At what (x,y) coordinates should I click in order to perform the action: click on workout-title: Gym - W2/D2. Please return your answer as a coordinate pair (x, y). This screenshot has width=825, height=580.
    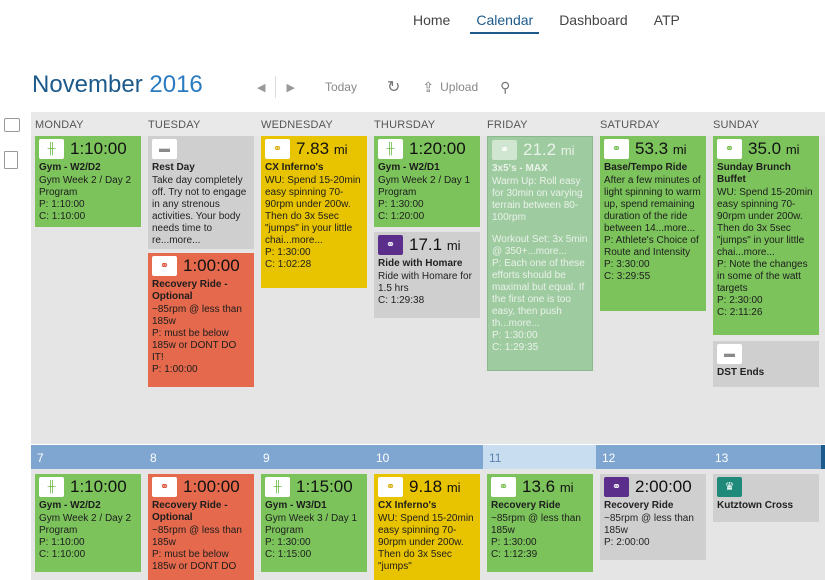
    Looking at the image, I should click on (70, 167).